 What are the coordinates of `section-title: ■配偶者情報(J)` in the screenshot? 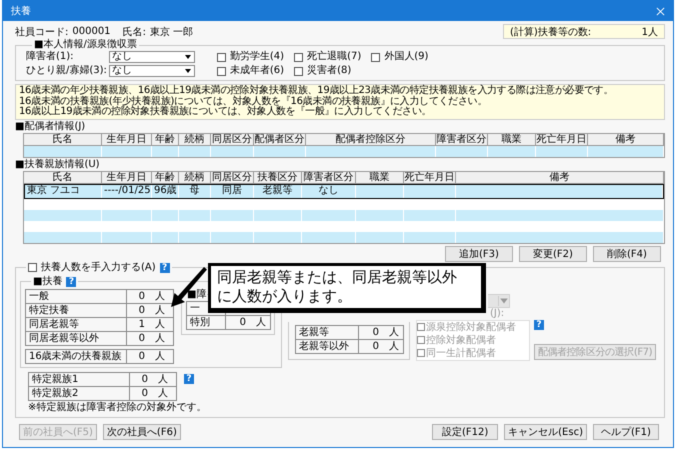 It's located at (50, 126).